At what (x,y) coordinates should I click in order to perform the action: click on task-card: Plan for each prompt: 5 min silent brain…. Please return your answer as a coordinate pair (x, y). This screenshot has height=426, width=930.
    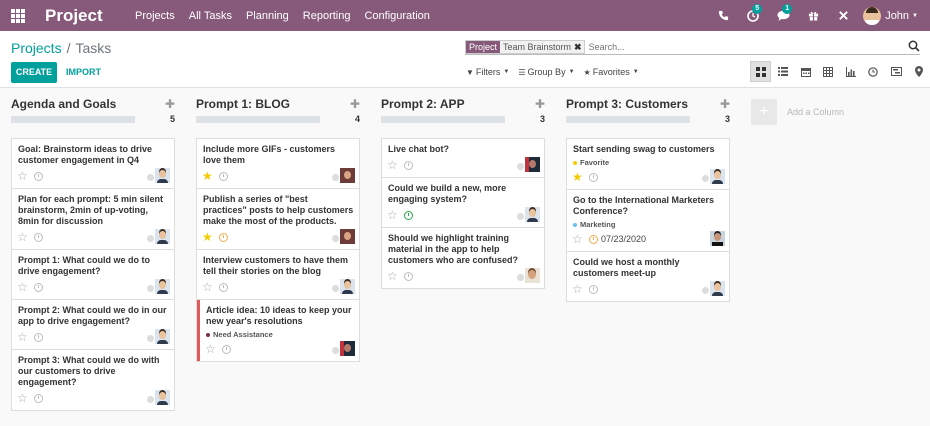
    Looking at the image, I should click on (93, 219).